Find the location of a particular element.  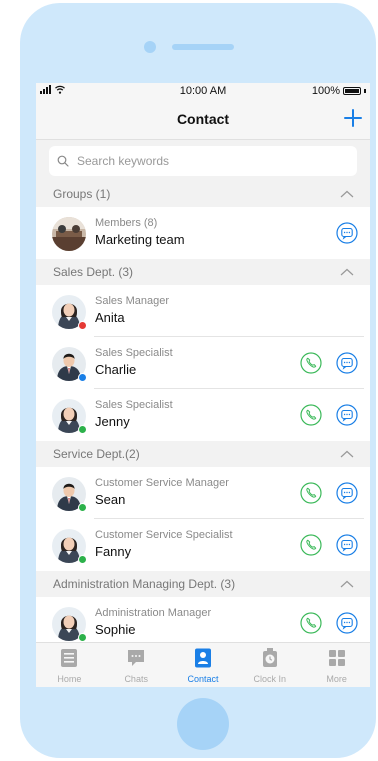

tab-label: Clock In is located at coordinates (270, 679).